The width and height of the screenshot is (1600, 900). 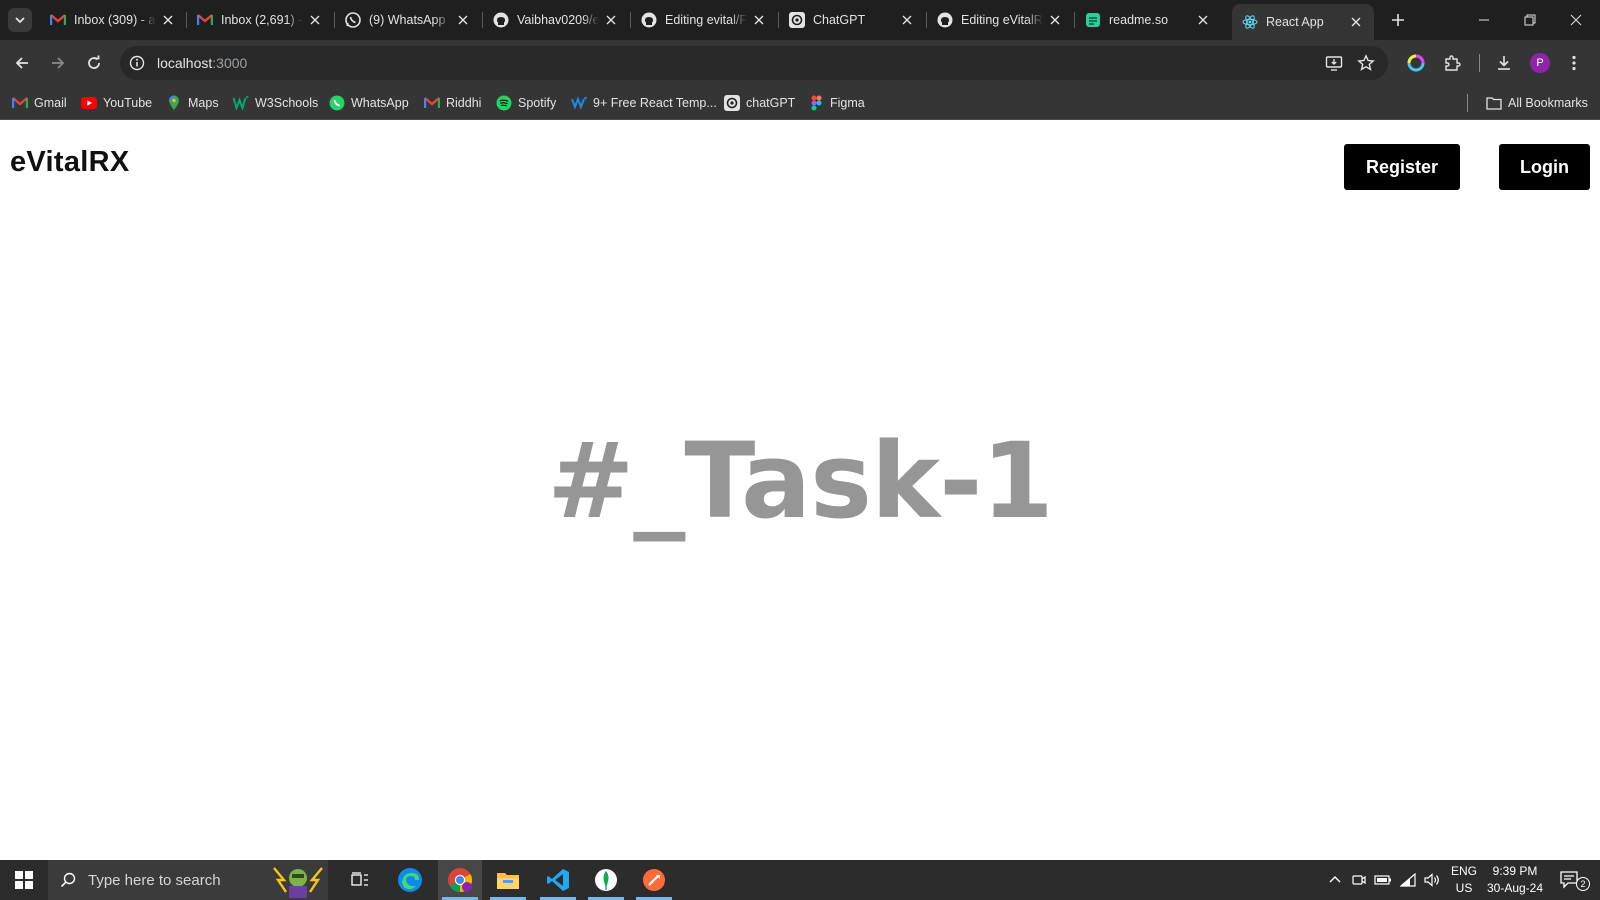 I want to click on tab-title: Inbox (309) - a, so click(x=115, y=20).